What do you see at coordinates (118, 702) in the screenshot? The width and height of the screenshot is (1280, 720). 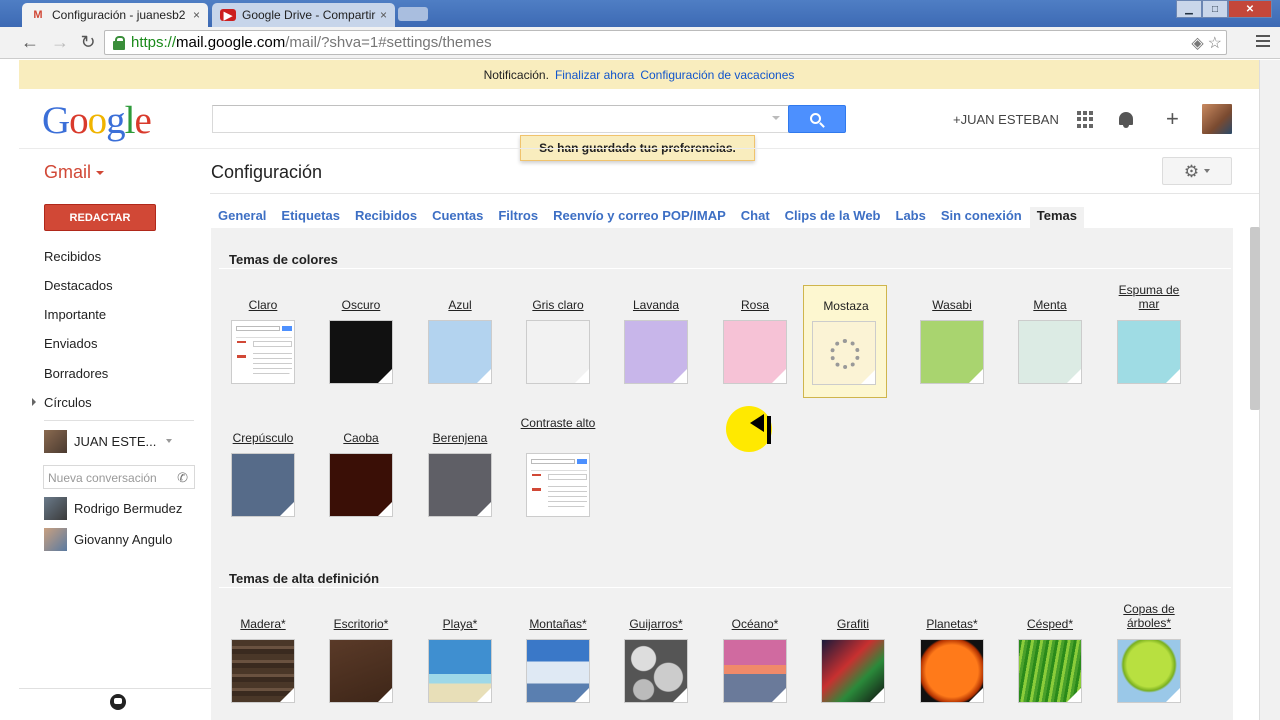 I see `hangouts-icon` at bounding box center [118, 702].